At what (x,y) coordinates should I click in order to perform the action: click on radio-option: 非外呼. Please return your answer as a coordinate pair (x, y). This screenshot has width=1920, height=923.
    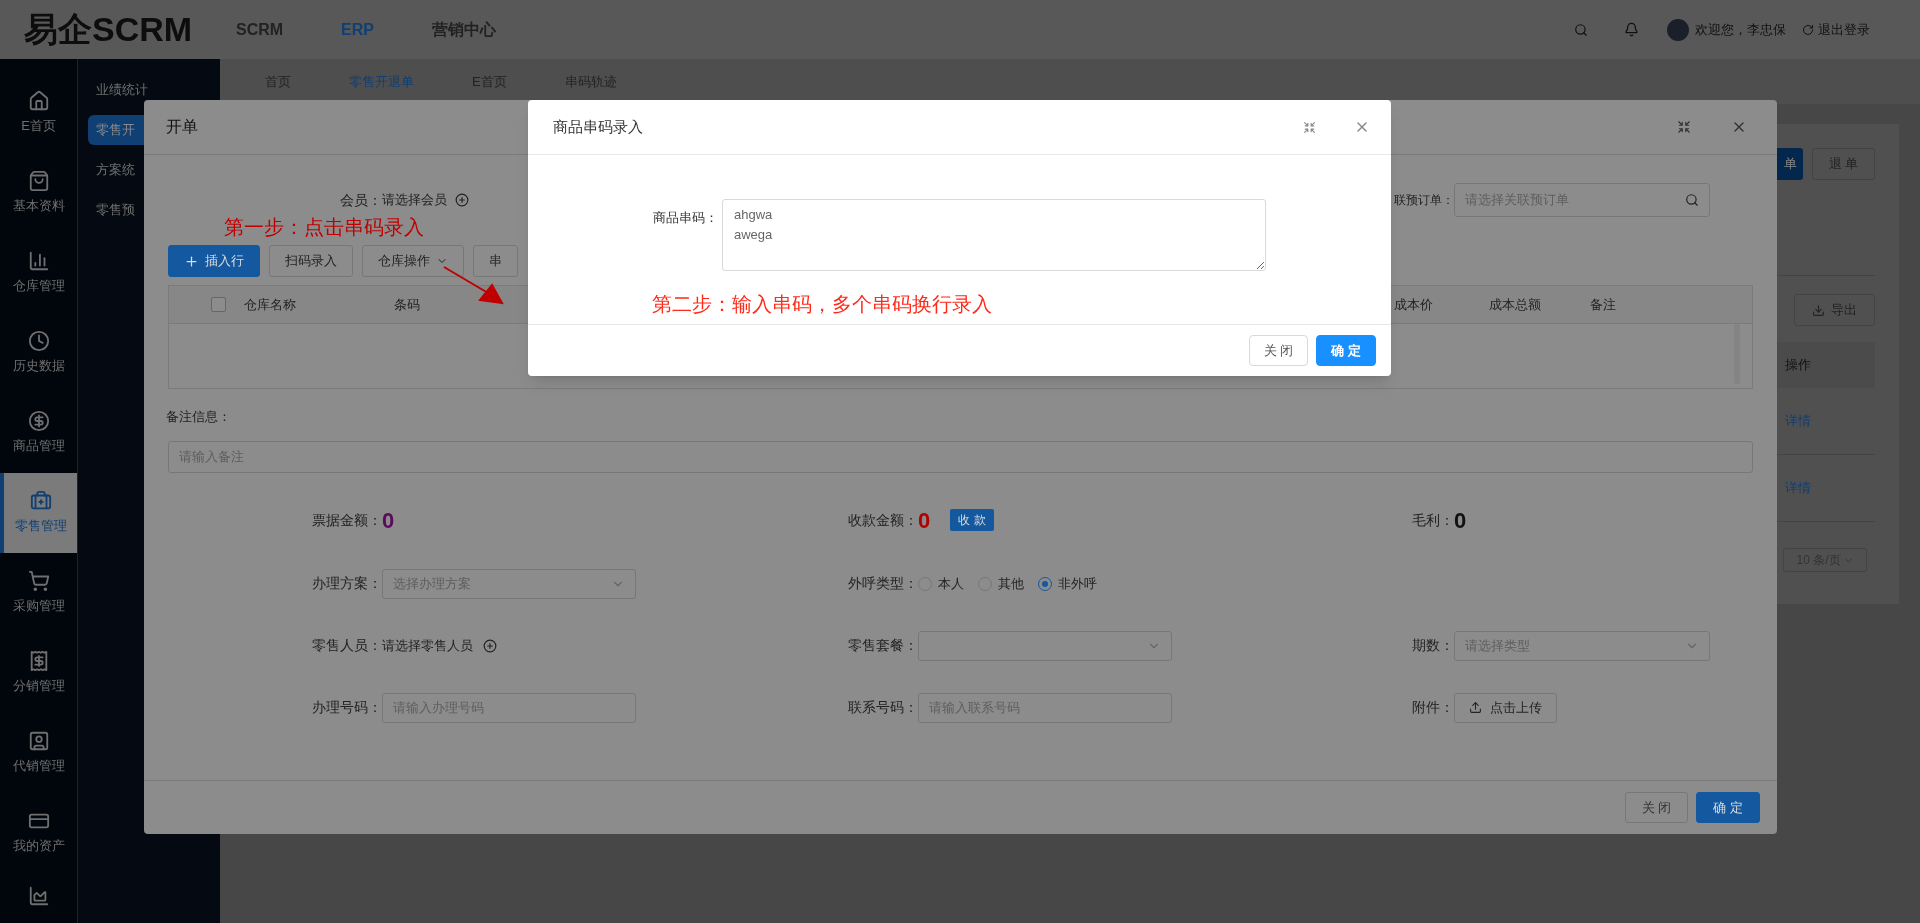
    Looking at the image, I should click on (1067, 583).